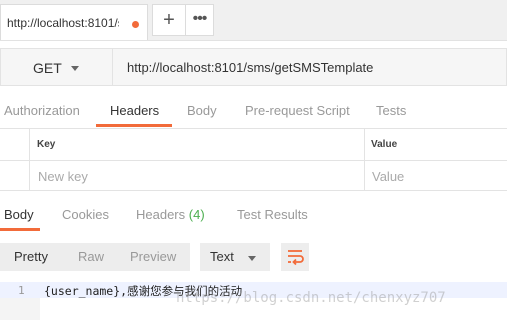 This screenshot has height=320, width=507. I want to click on more-tabs-button: •••, so click(200, 20).